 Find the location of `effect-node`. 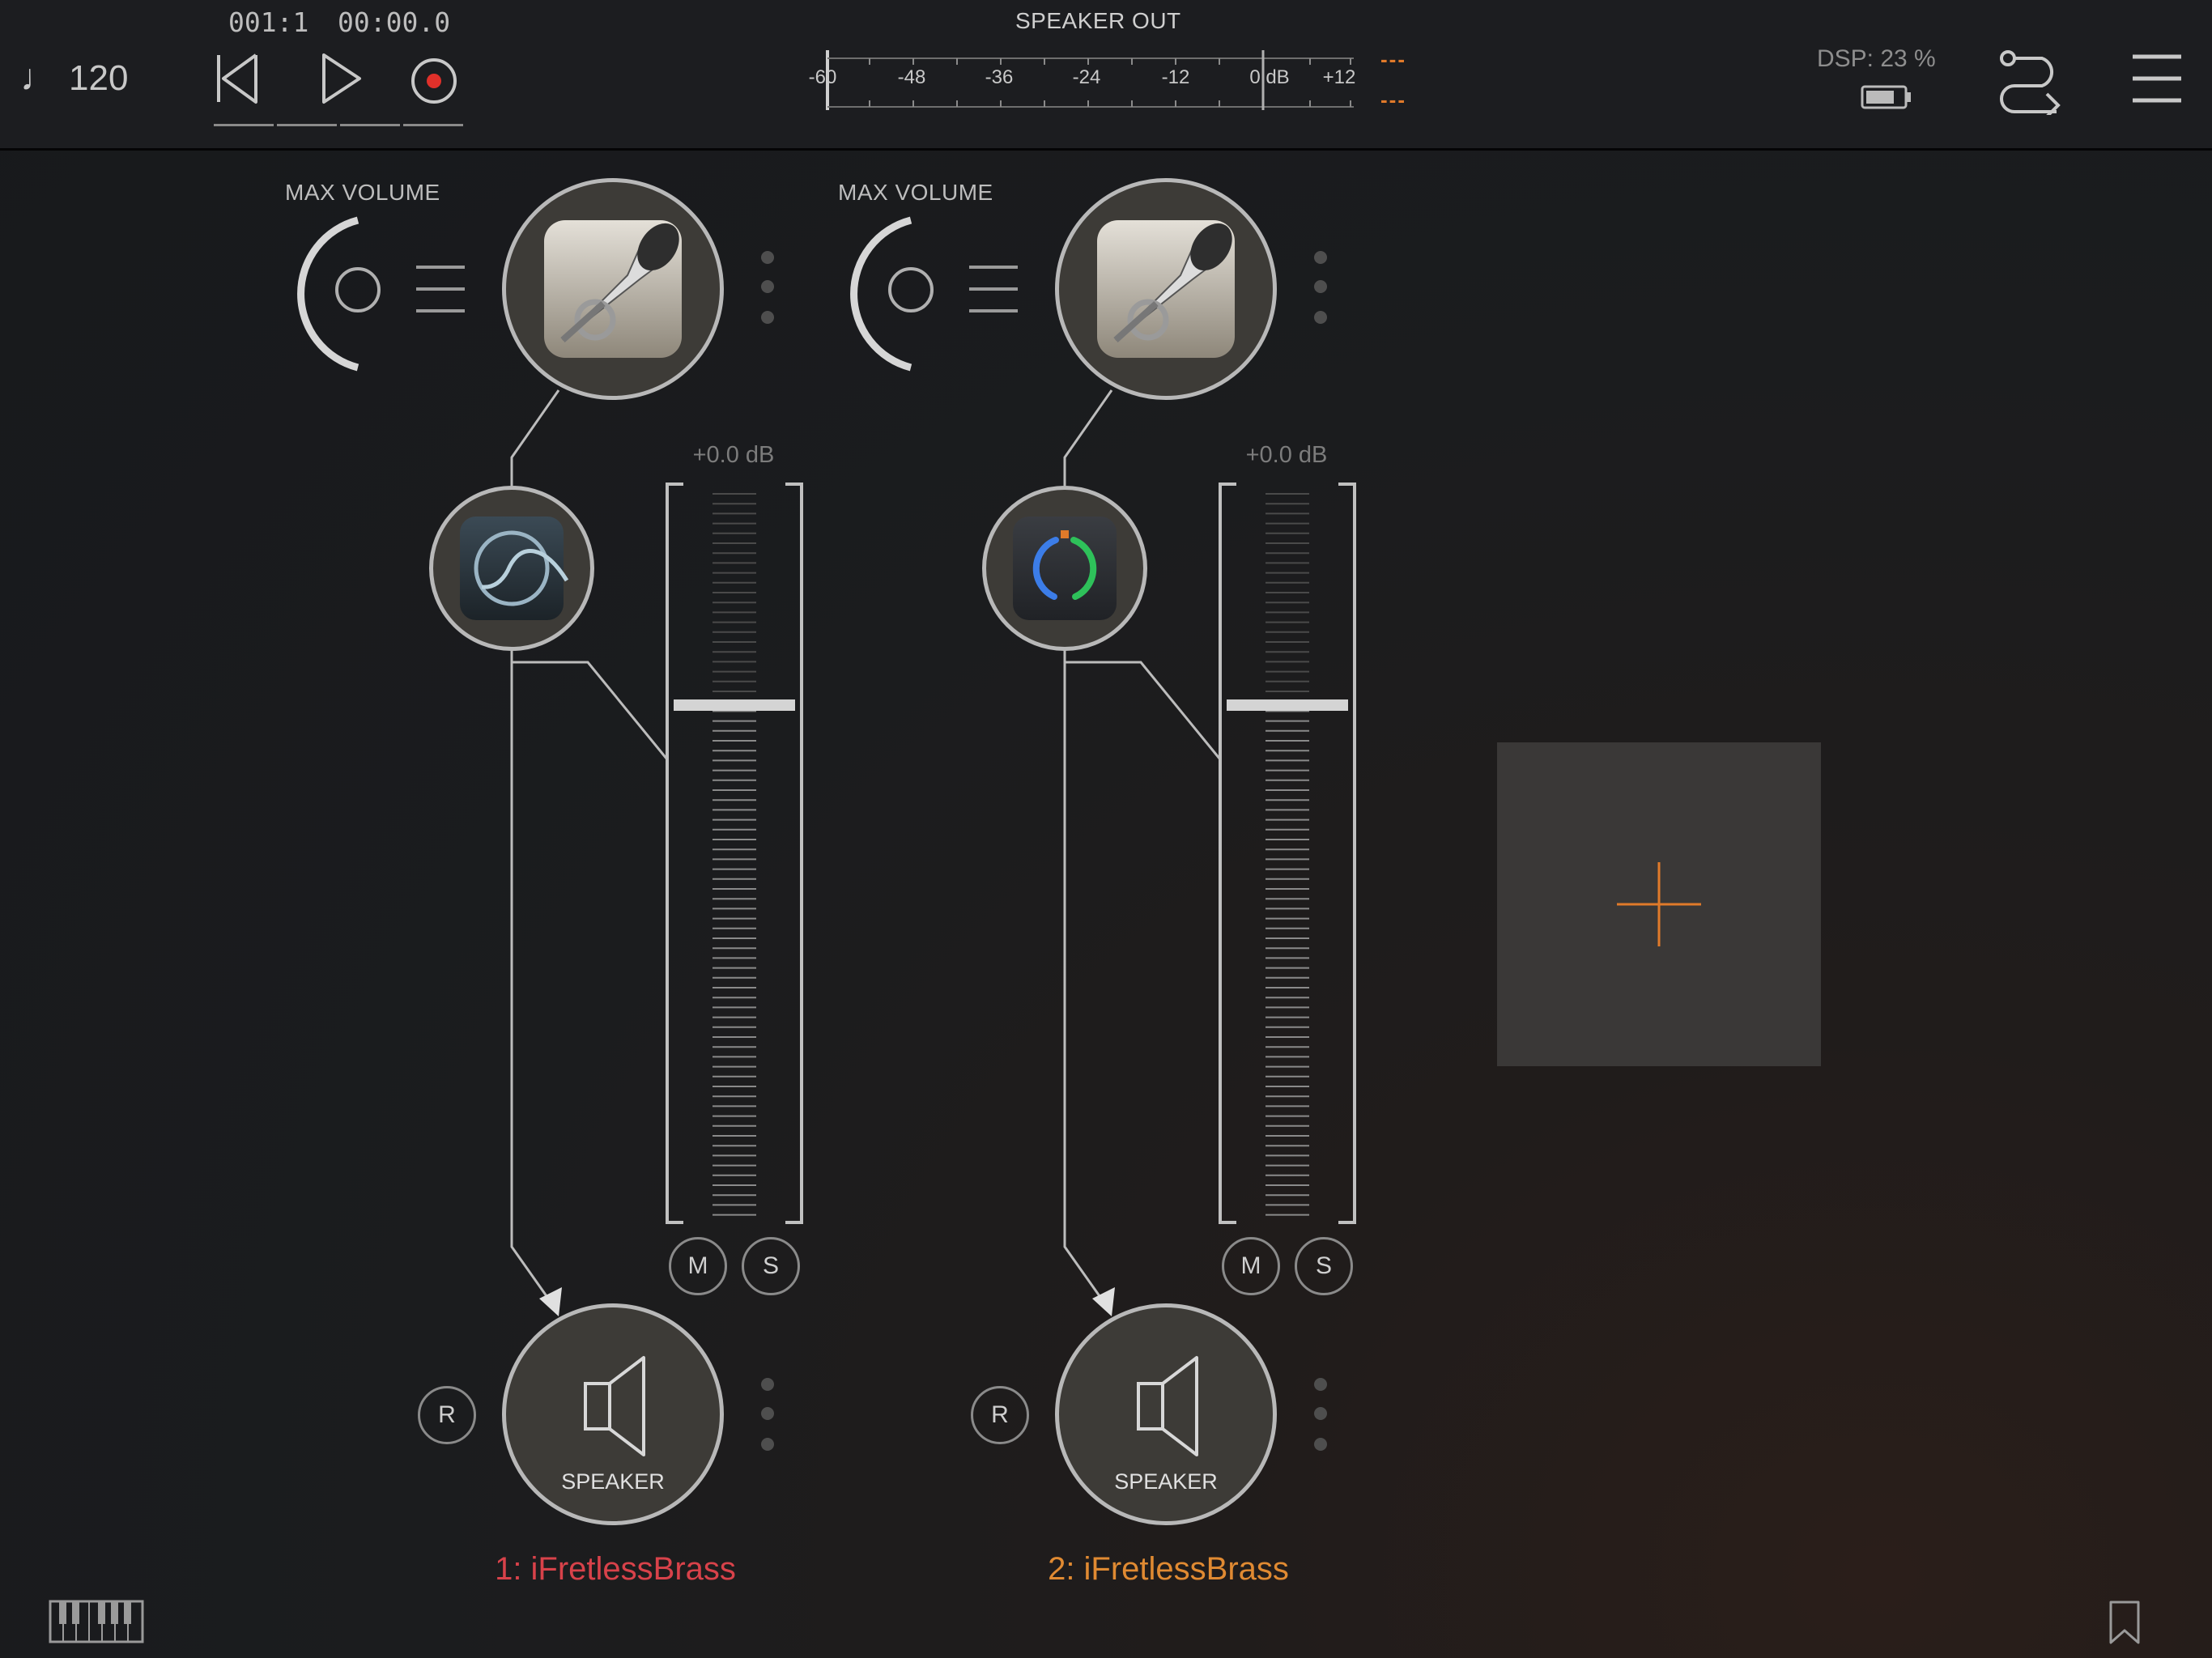

effect-node is located at coordinates (1064, 568).